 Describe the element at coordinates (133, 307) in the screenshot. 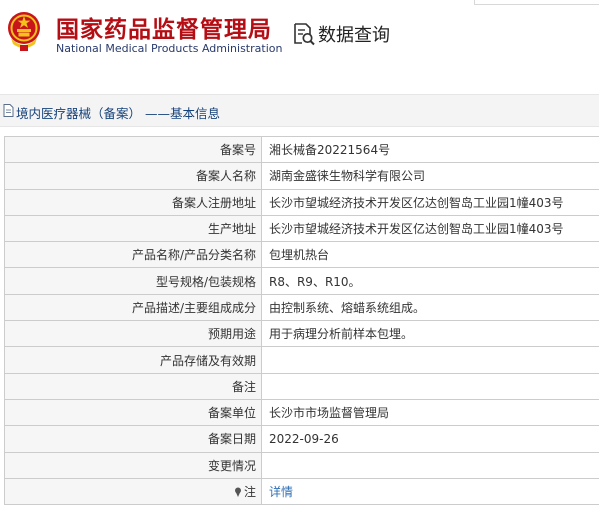

I see `row-label: 产品描述/主要组成成分` at that location.